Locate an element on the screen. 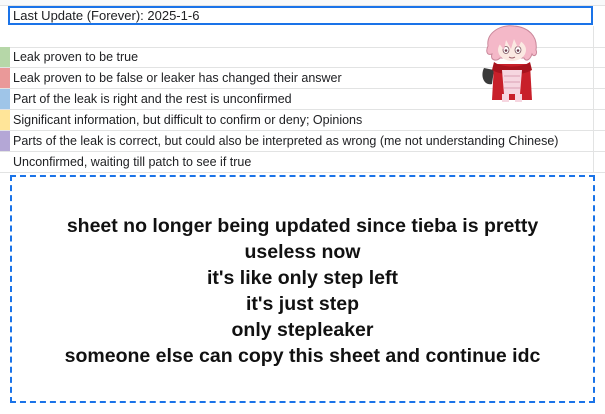  legend-swatch-purple is located at coordinates (5, 141).